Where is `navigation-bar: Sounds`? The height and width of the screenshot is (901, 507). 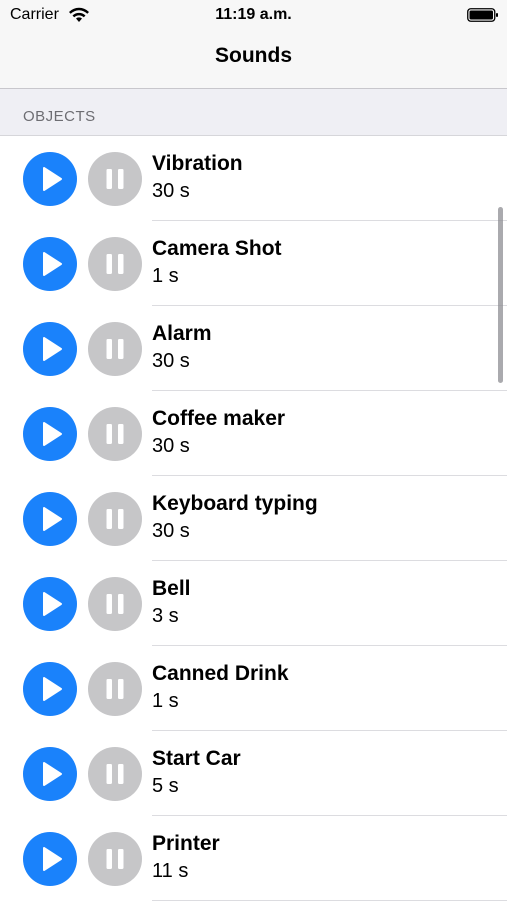
navigation-bar: Sounds is located at coordinates (253, 59).